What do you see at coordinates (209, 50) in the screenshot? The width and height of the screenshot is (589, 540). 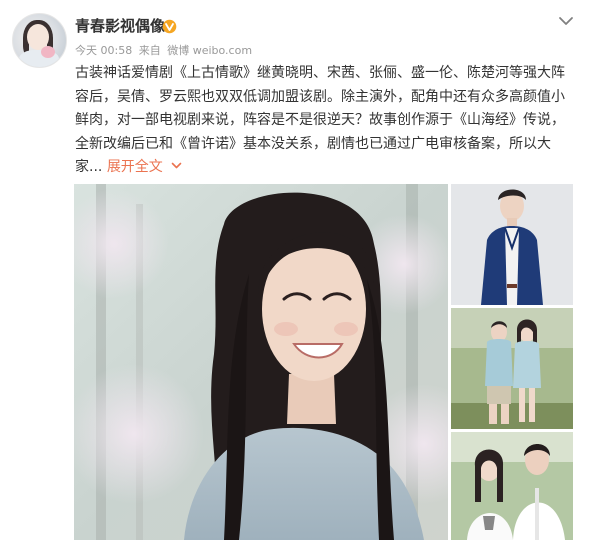 I see `post-source: 微博 weibo.com` at bounding box center [209, 50].